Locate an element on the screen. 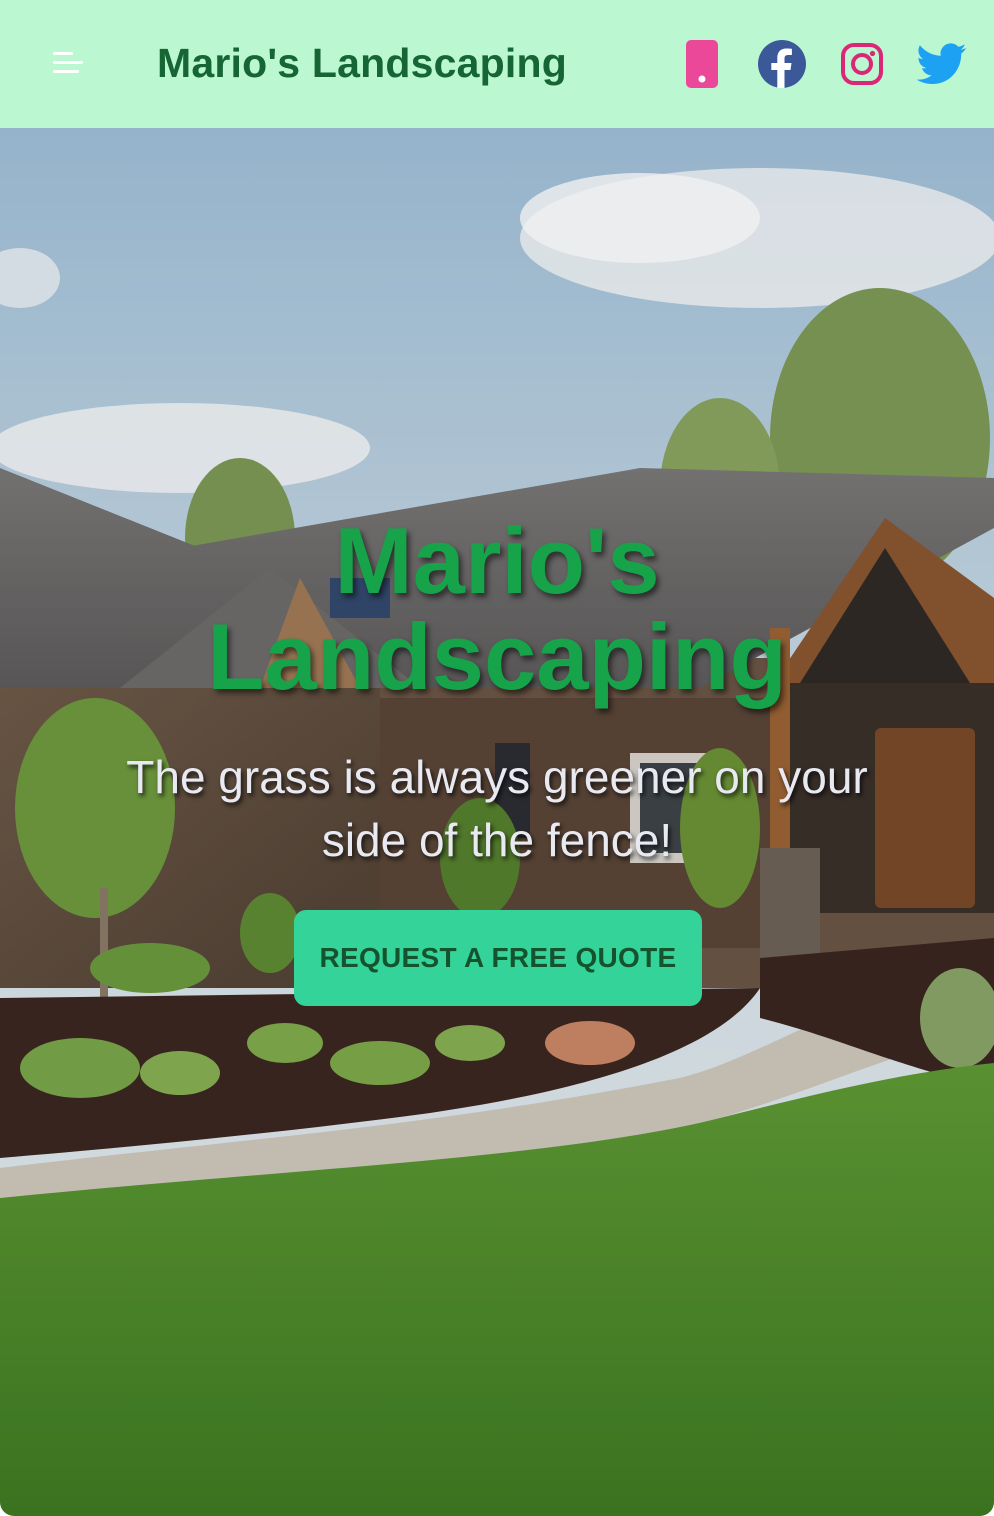 The image size is (994, 1516). facebook-icon is located at coordinates (782, 64).